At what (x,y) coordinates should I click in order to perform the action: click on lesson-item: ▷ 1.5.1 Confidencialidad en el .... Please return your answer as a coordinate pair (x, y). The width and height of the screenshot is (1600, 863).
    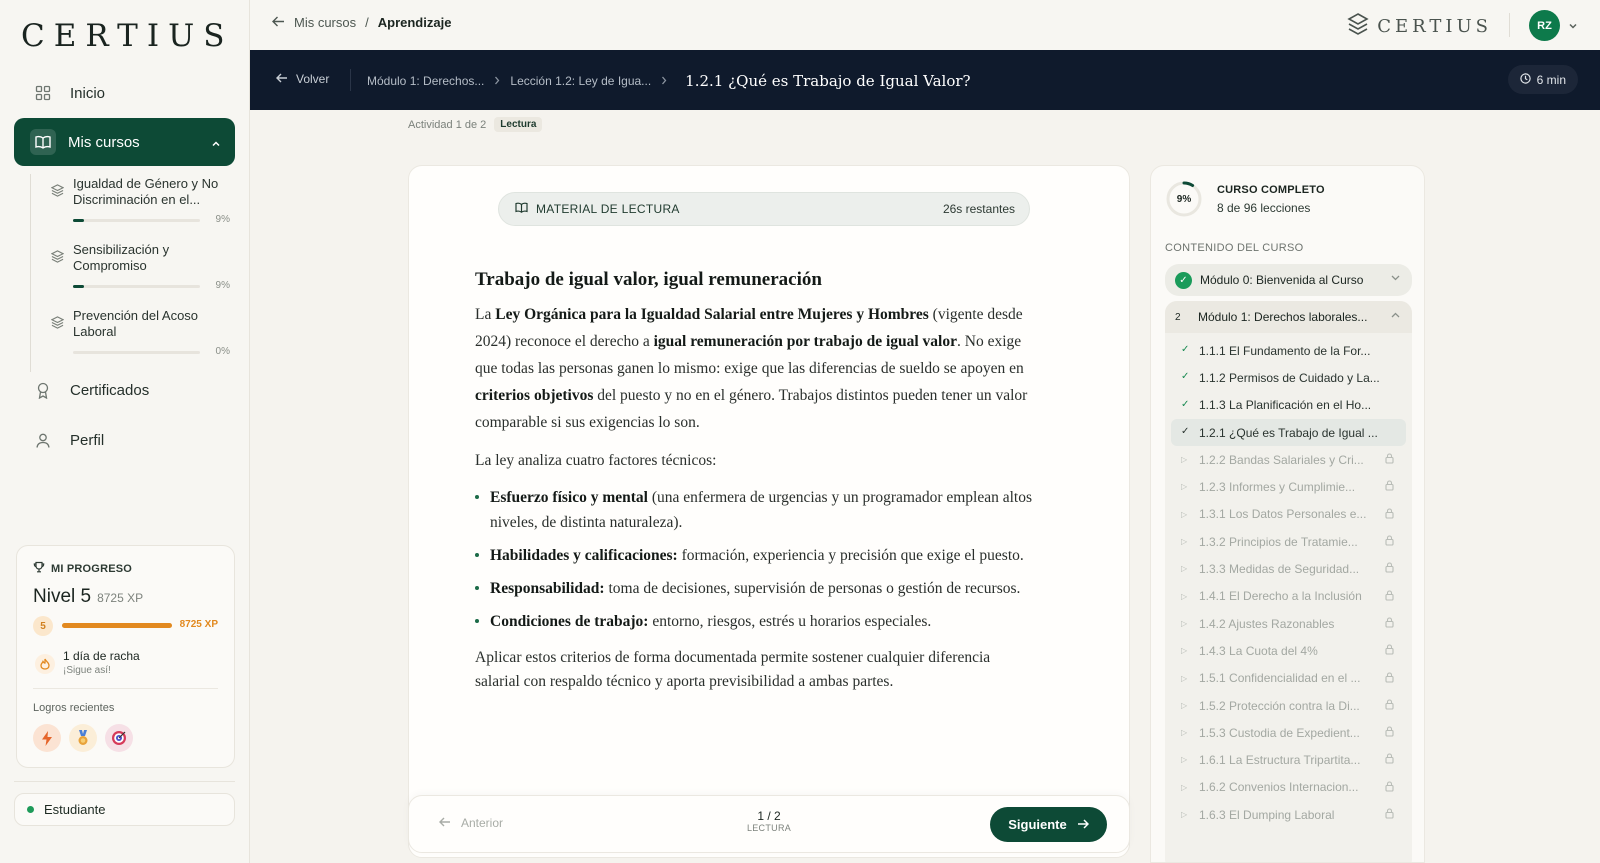
    Looking at the image, I should click on (1288, 678).